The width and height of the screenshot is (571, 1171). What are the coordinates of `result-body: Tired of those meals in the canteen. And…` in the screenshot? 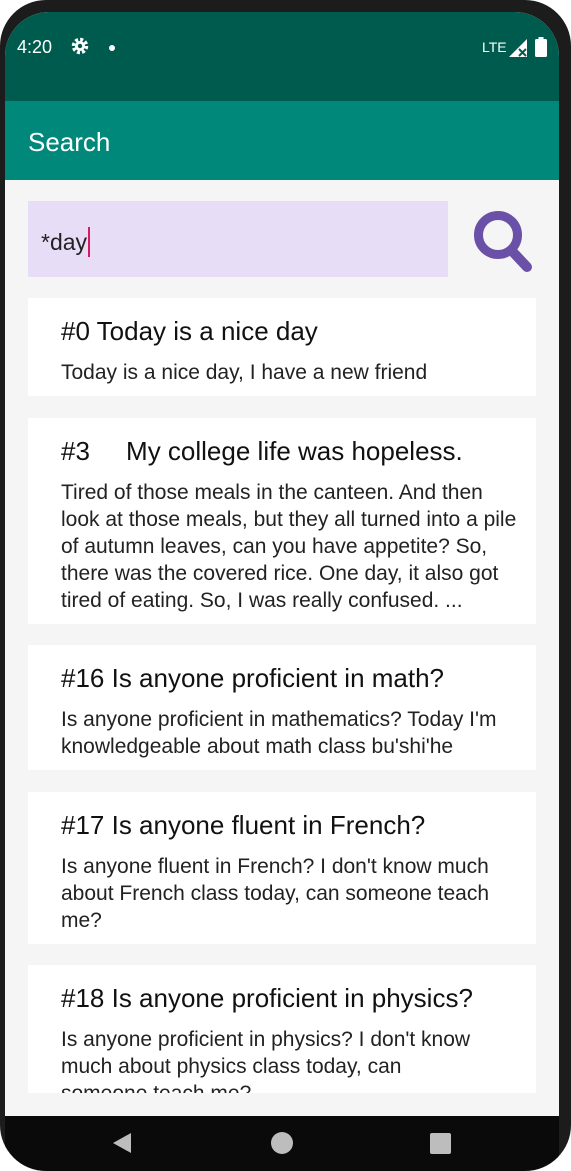 It's located at (289, 546).